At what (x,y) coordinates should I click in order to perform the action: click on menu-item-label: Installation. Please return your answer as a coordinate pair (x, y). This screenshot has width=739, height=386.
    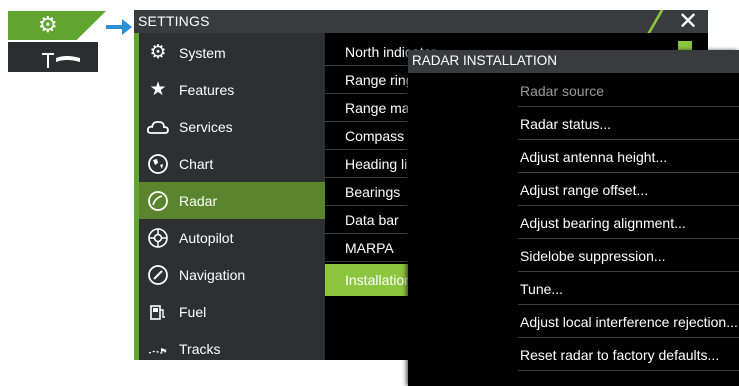
    Looking at the image, I should click on (378, 280).